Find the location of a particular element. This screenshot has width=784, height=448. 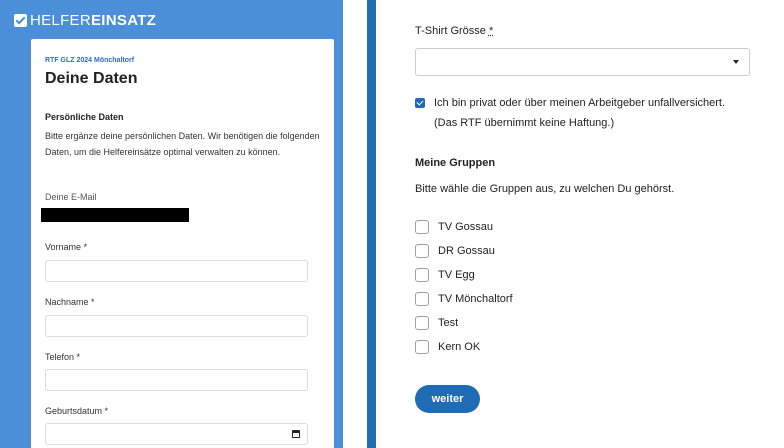

calendar-icon is located at coordinates (296, 434).